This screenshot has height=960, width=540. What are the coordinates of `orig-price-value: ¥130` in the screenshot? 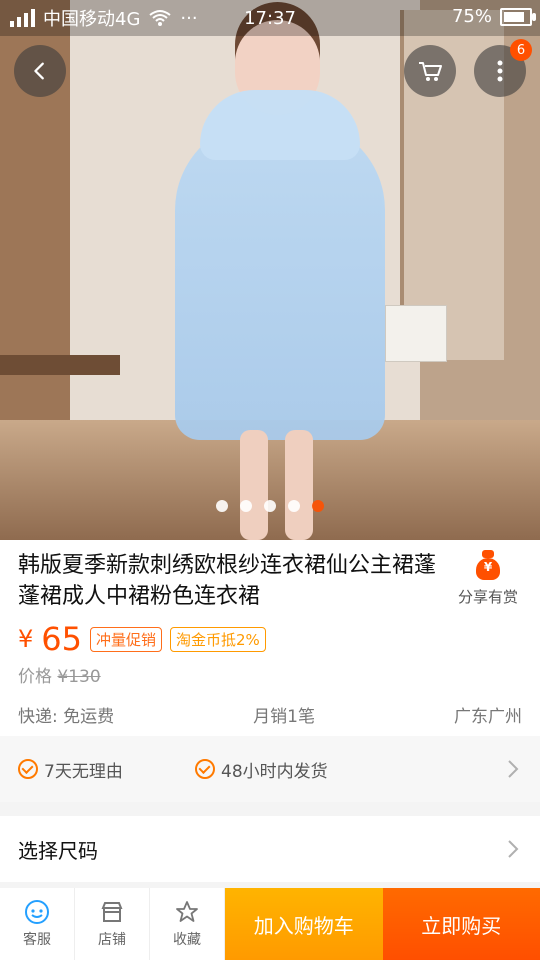 It's located at (79, 677).